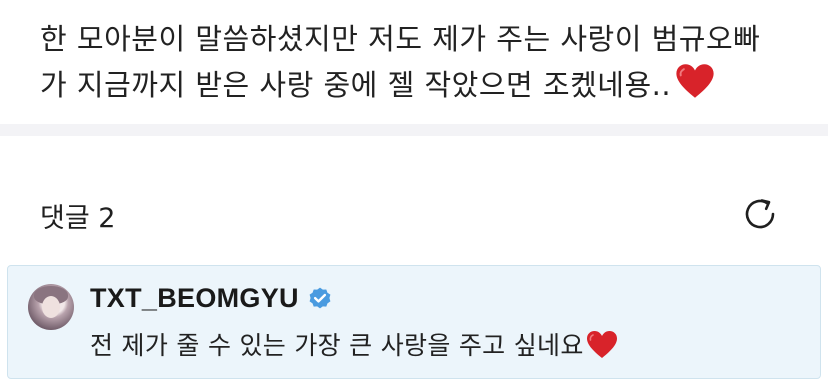 This screenshot has height=390, width=828. Describe the element at coordinates (320, 299) in the screenshot. I see `verified-badge-icon` at that location.